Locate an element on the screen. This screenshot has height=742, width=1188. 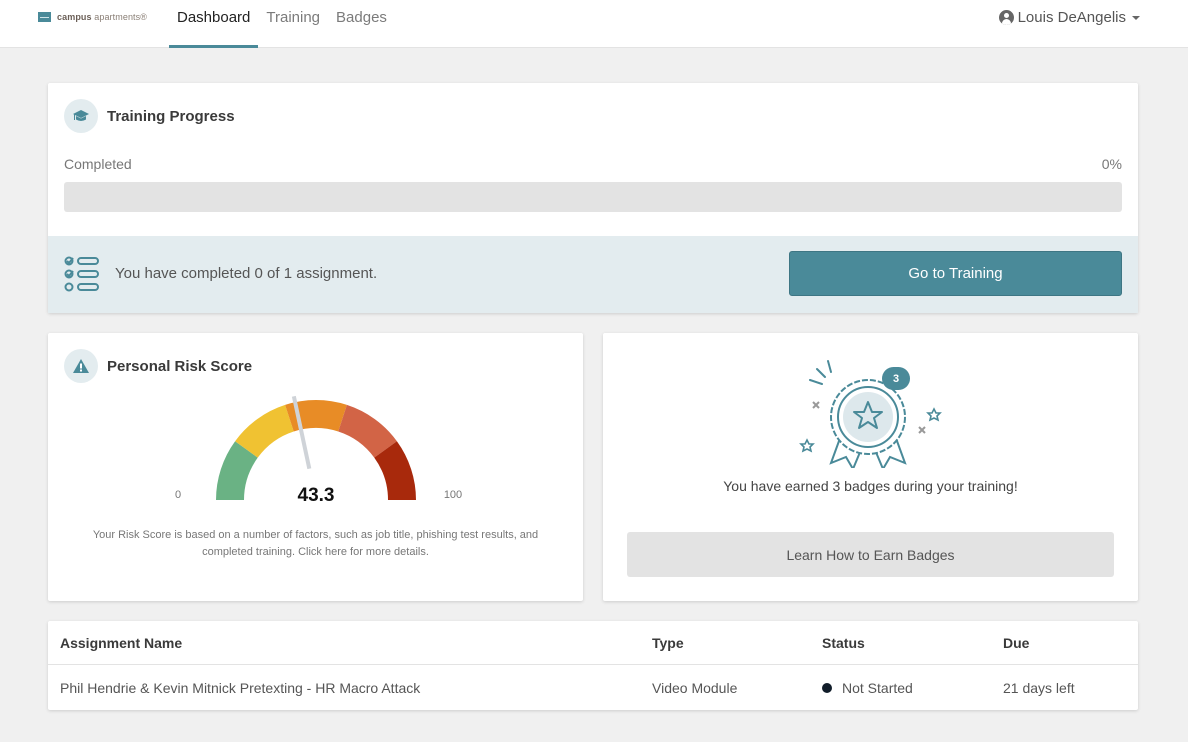
assignment-summary: You have completed 0 of 1 assignment. is located at coordinates (246, 273).